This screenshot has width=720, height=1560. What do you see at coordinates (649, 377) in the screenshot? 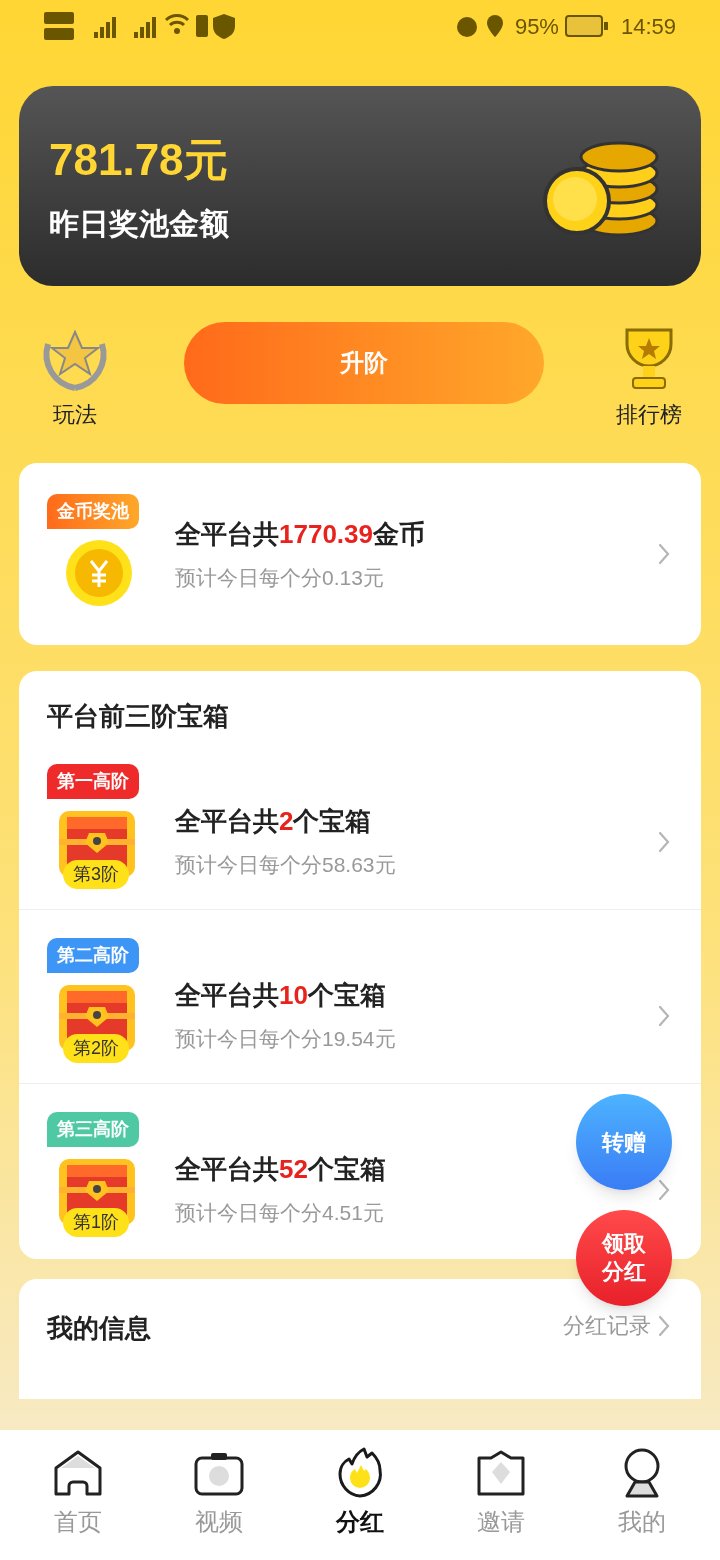
I see `leaderboard-button: 排行榜` at bounding box center [649, 377].